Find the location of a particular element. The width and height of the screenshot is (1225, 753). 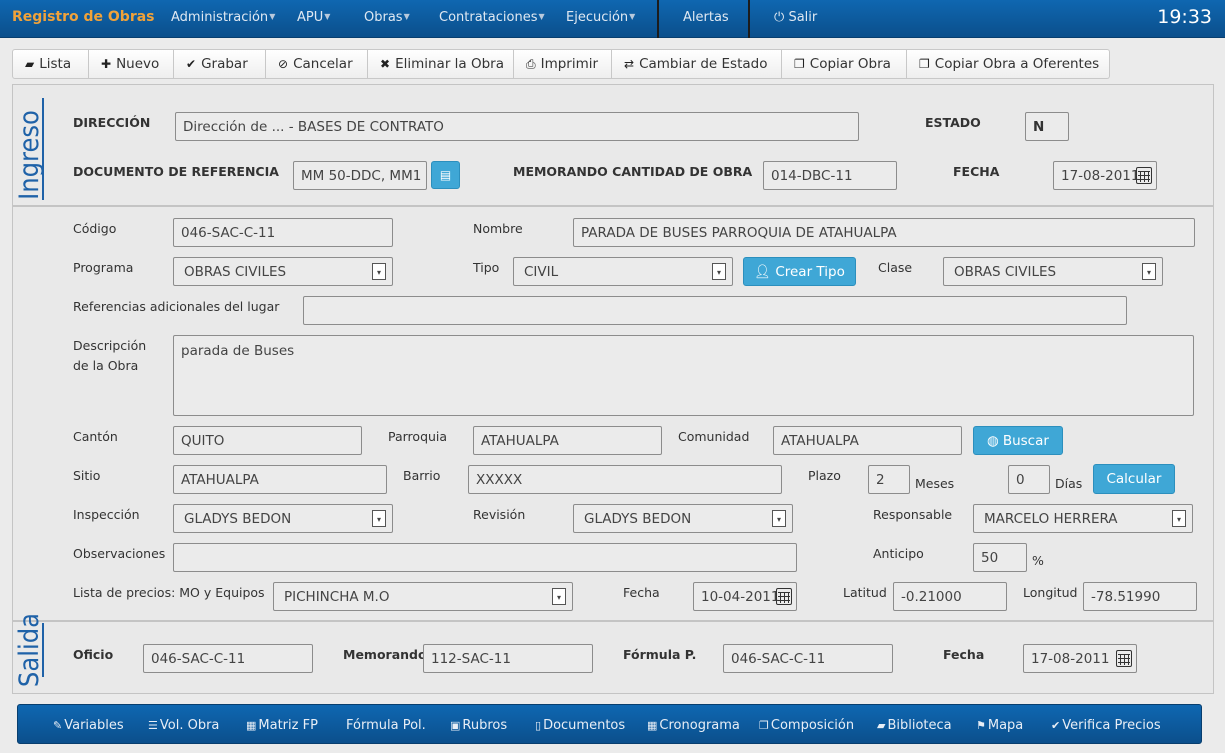

fecha-ingreso-label: FECHA is located at coordinates (976, 171).